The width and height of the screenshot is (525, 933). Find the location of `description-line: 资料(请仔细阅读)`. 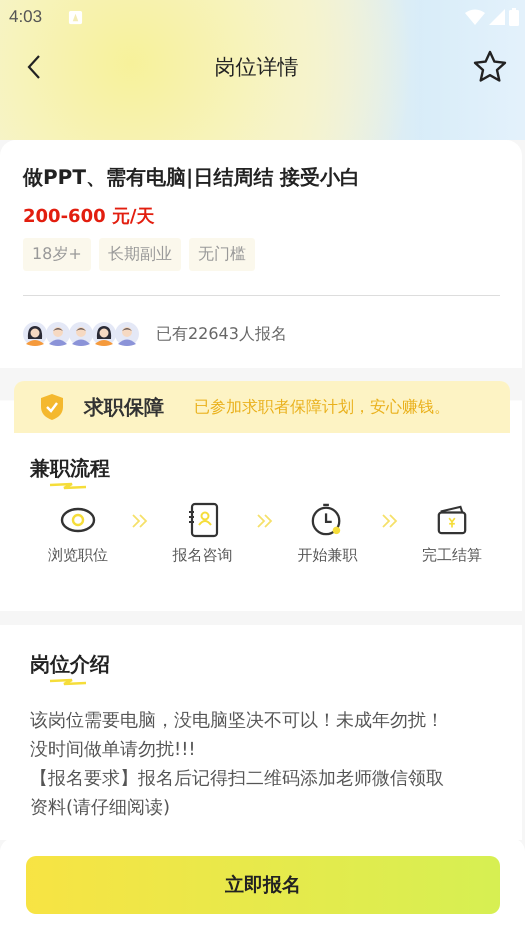

description-line: 资料(请仔细阅读) is located at coordinates (101, 808).